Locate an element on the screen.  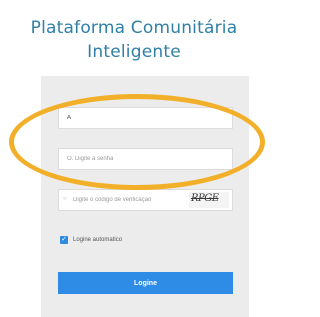
page-title: Plataforma Comunitária is located at coordinates (134, 28).